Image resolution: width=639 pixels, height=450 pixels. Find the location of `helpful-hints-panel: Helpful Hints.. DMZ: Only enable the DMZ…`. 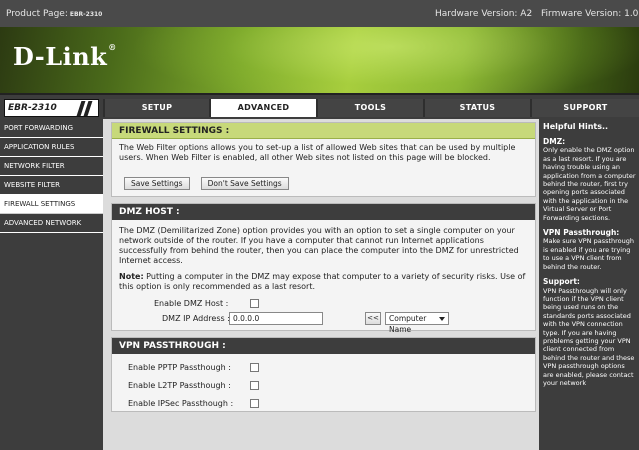

helpful-hints-panel: Helpful Hints.. DMZ: Only enable the DMZ… is located at coordinates (589, 284).